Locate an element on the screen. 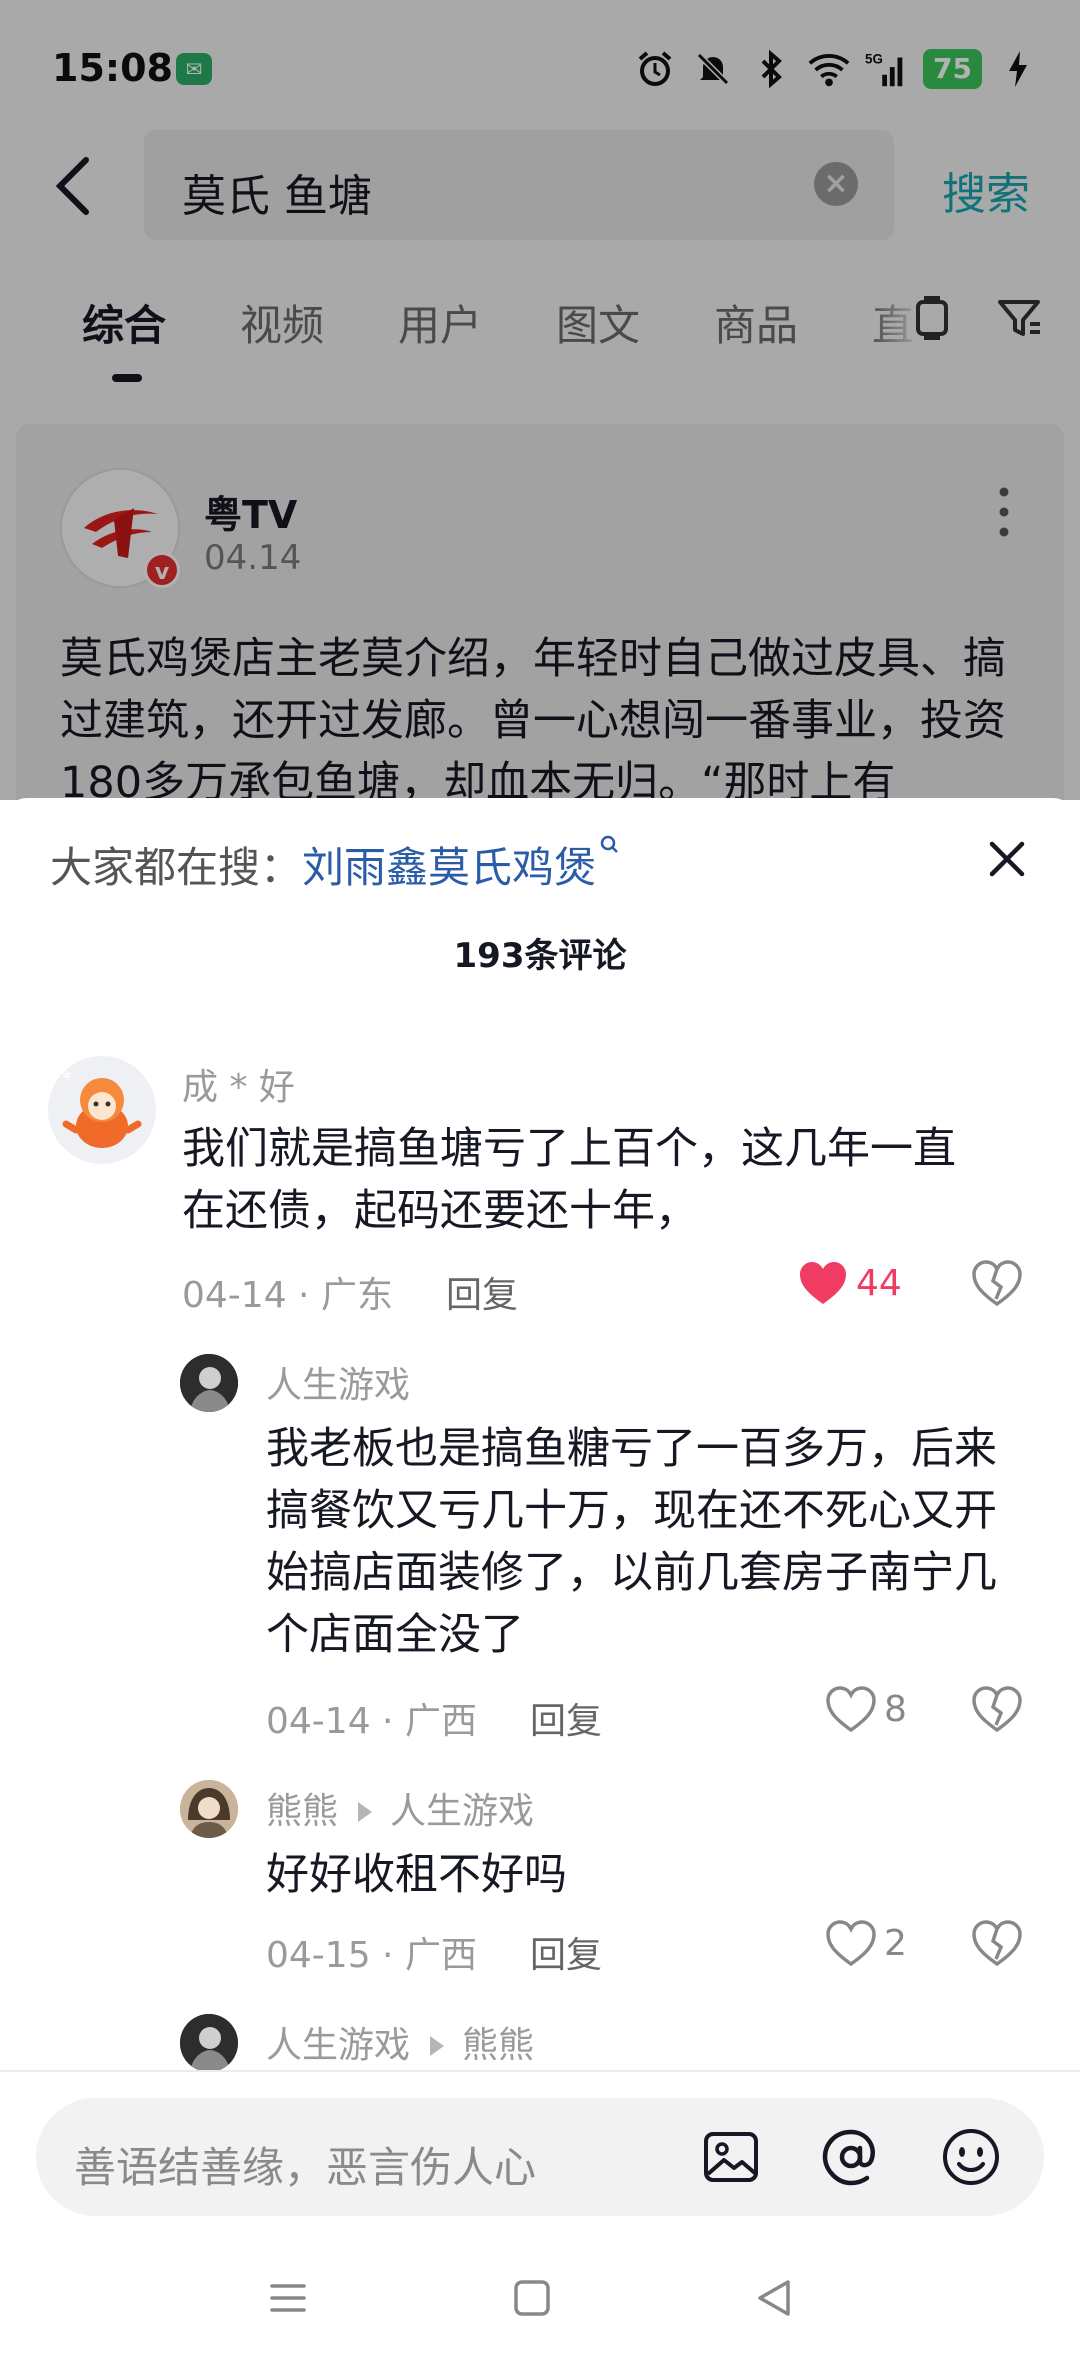 This screenshot has height=2372, width=1080. comment-text: 好好收租不好吗 is located at coordinates (416, 1875).